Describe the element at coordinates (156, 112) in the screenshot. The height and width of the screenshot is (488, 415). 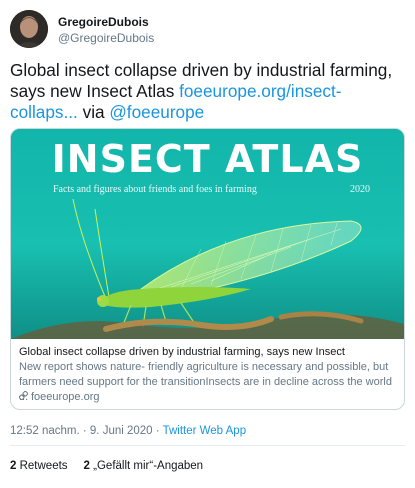
I see `mention-link: @foeeurope` at that location.